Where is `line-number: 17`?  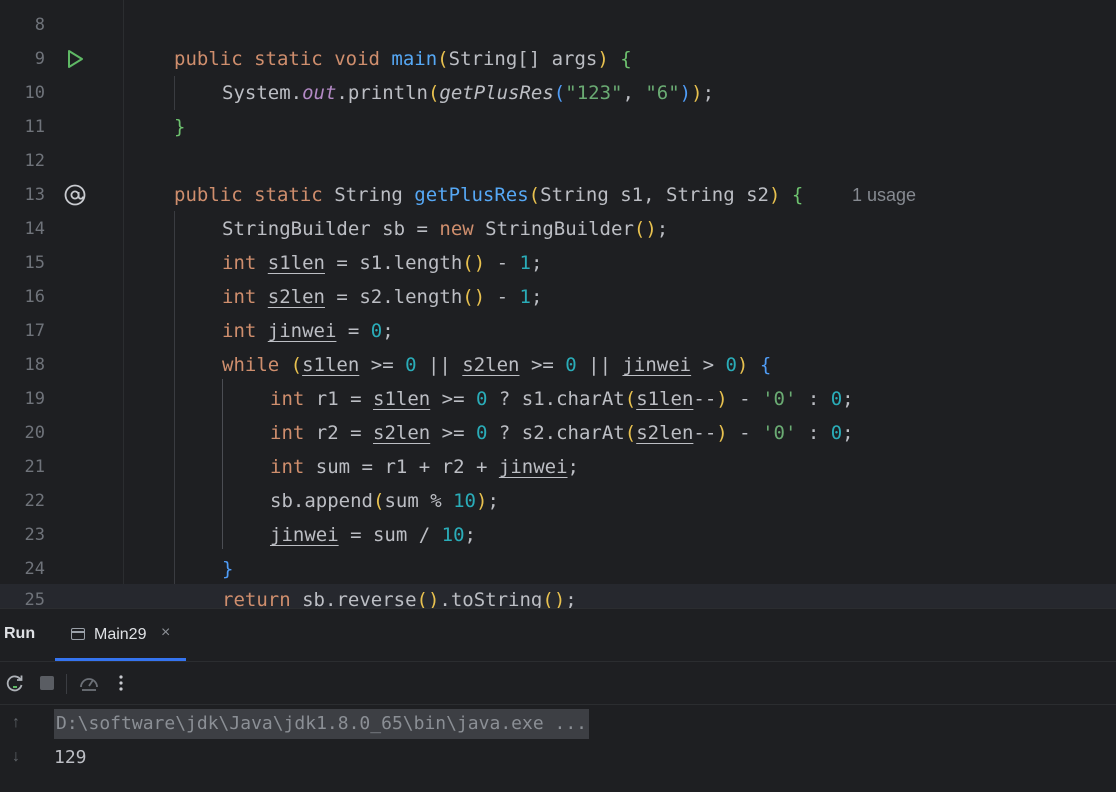 line-number: 17 is located at coordinates (34, 331).